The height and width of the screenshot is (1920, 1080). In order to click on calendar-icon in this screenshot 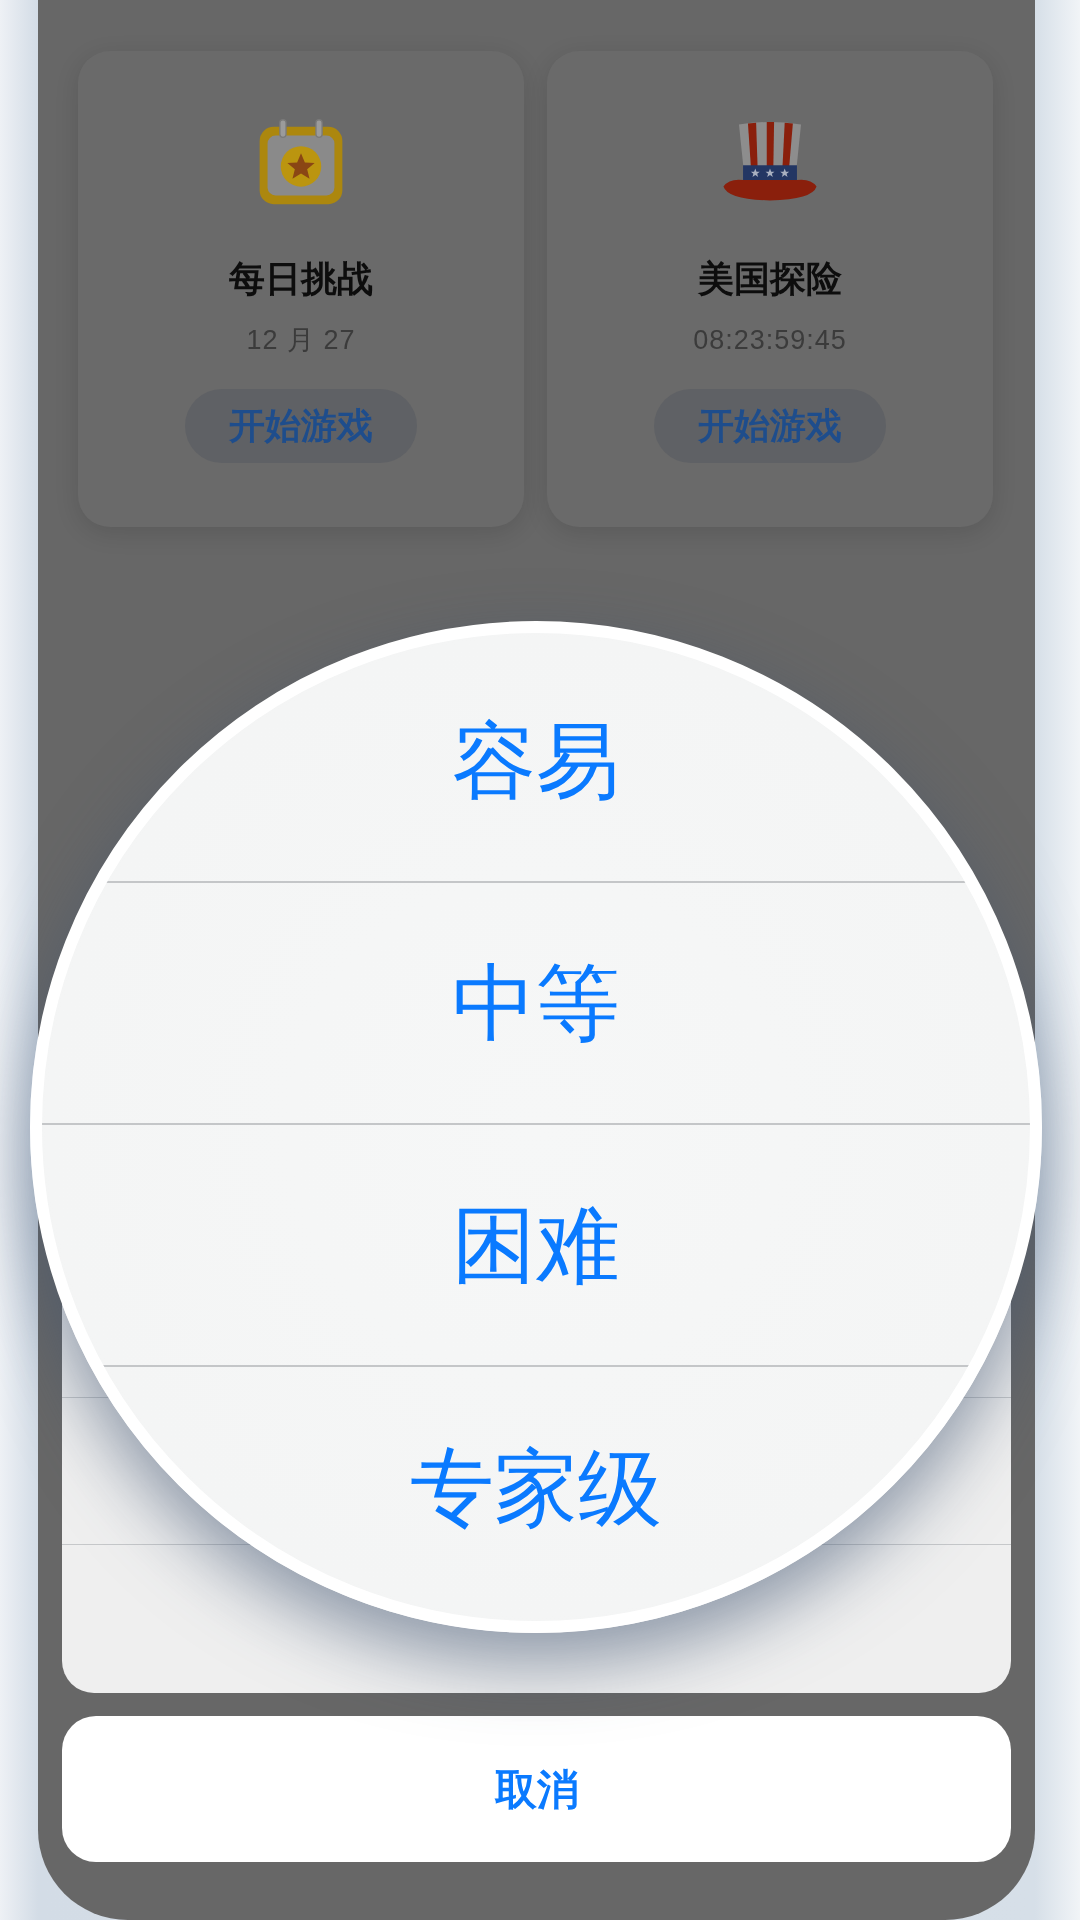, I will do `click(301, 162)`.